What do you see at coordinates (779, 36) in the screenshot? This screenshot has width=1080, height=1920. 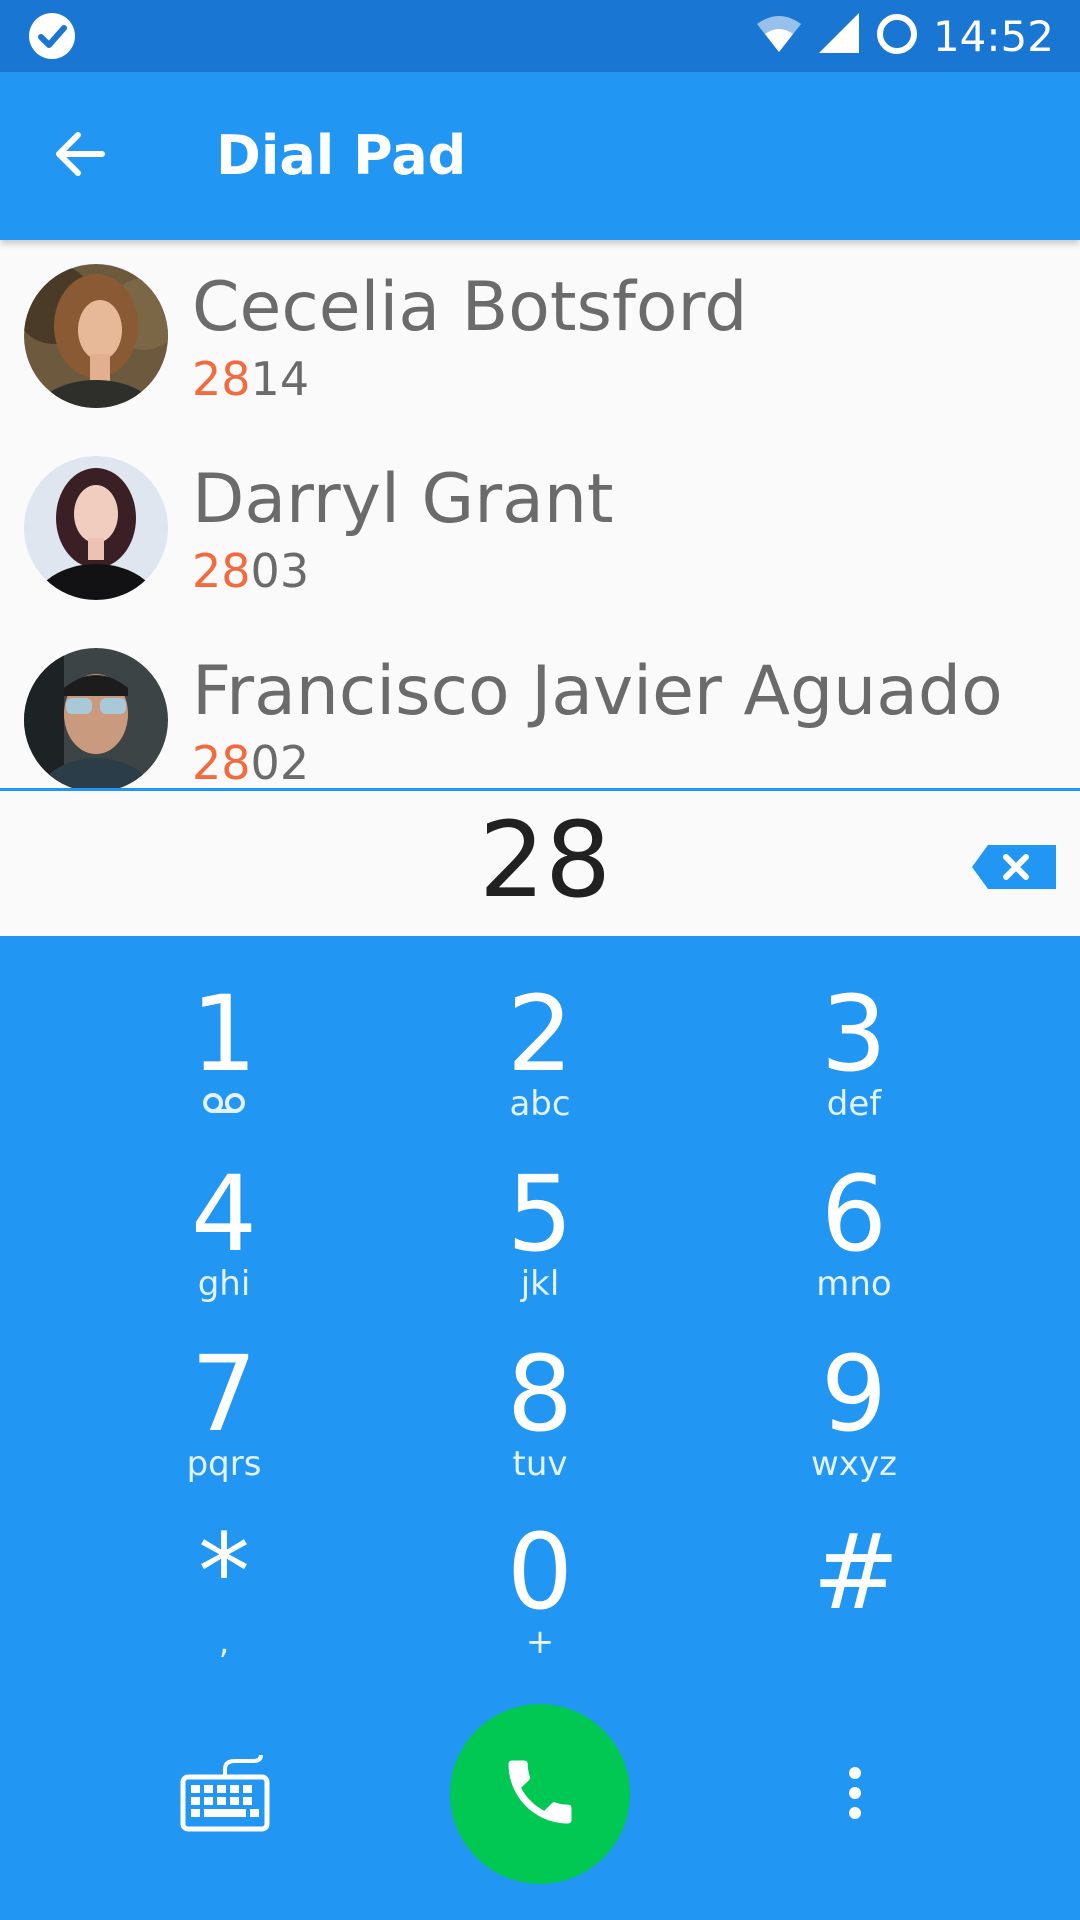 I see `wifi-icon` at bounding box center [779, 36].